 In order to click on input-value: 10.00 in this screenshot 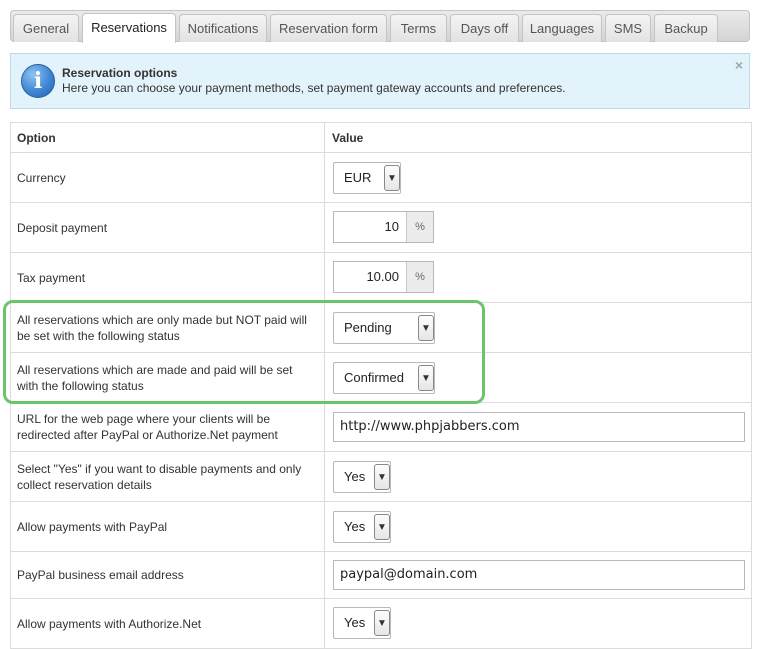, I will do `click(382, 276)`.